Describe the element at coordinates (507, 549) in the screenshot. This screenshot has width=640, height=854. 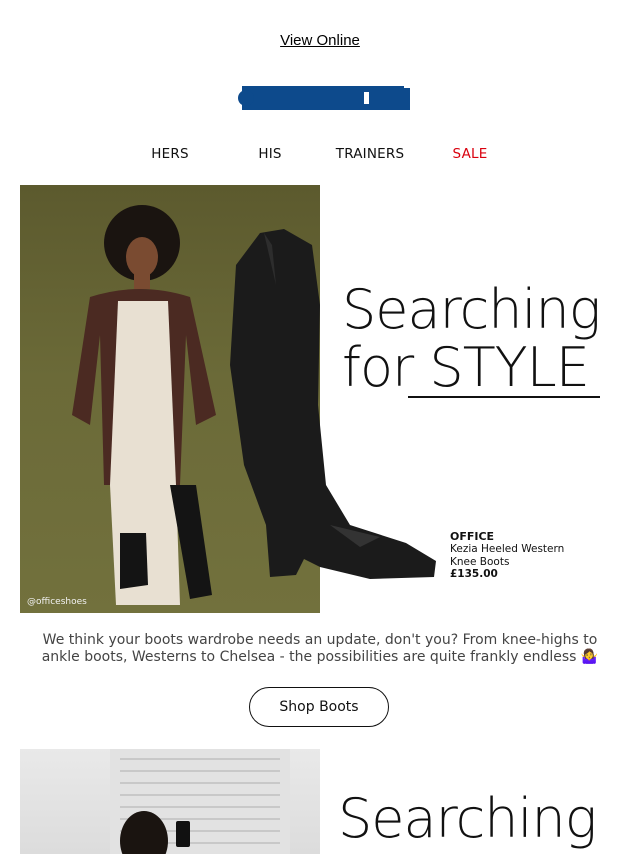
I see `product-name-line1: Kezia Heeled Western` at that location.